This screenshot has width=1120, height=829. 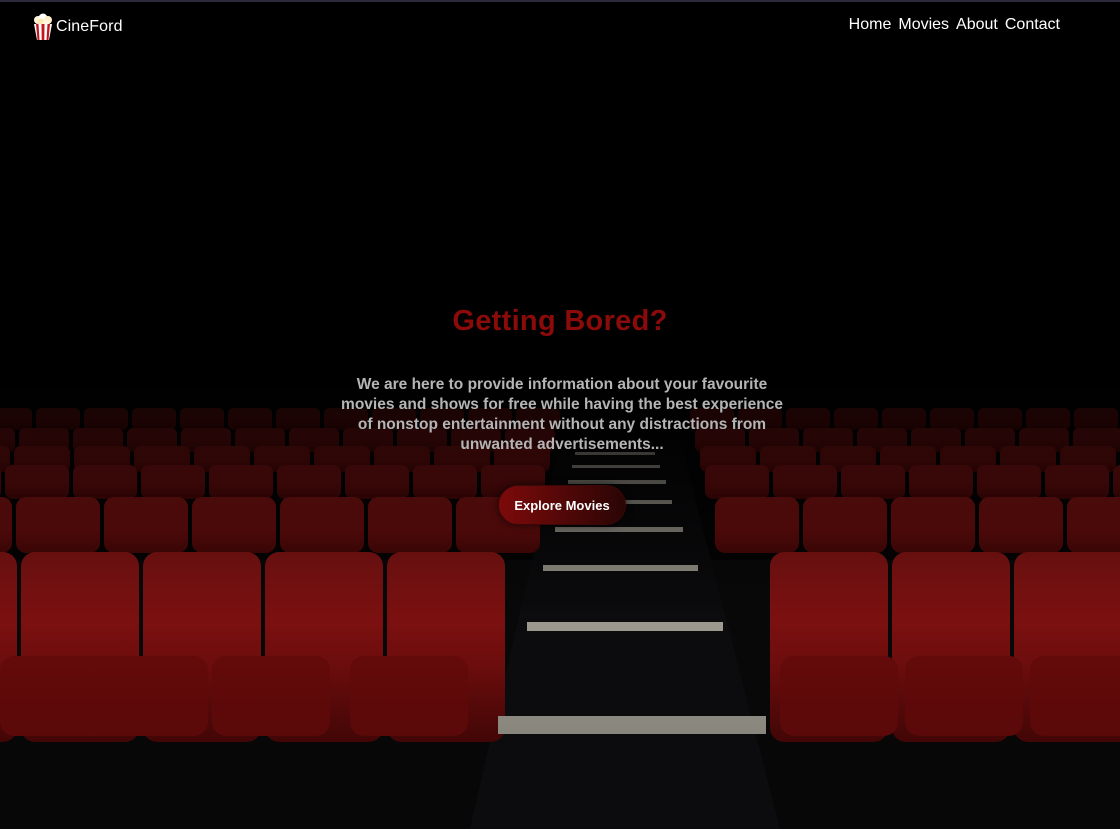 What do you see at coordinates (954, 25) in the screenshot?
I see `nav-links: Home Movies About Contact` at bounding box center [954, 25].